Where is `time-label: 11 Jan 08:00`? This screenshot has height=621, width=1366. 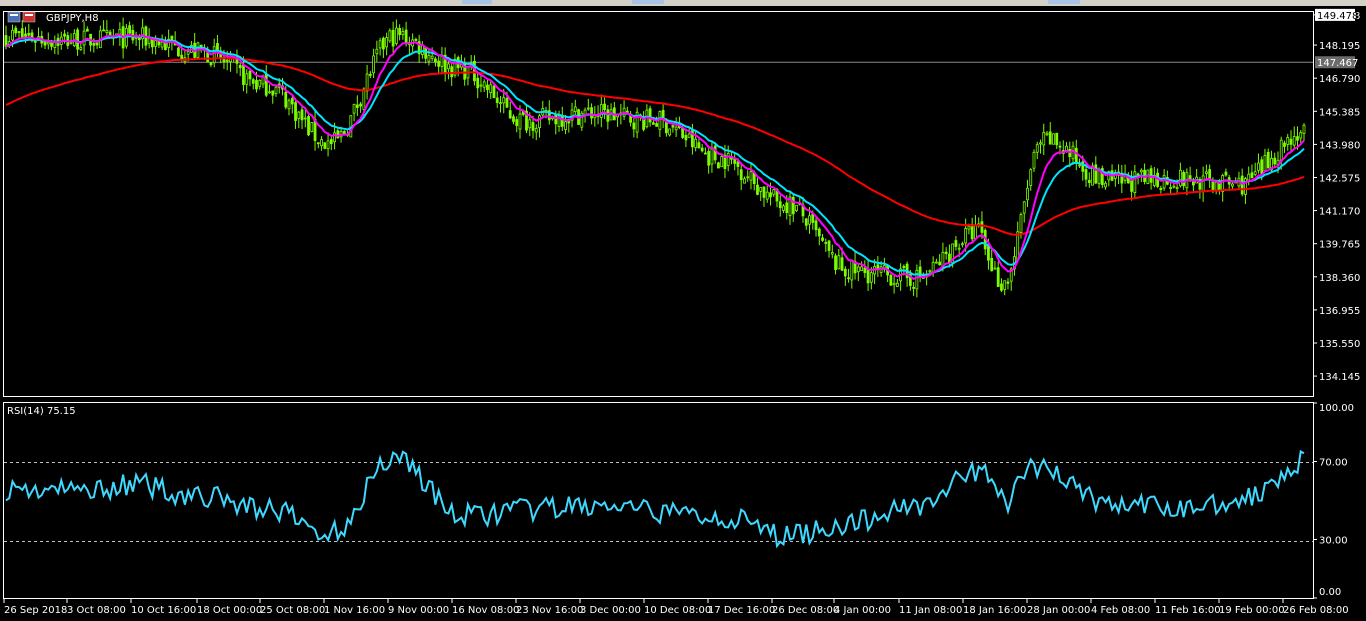 time-label: 11 Jan 08:00 is located at coordinates (930, 610).